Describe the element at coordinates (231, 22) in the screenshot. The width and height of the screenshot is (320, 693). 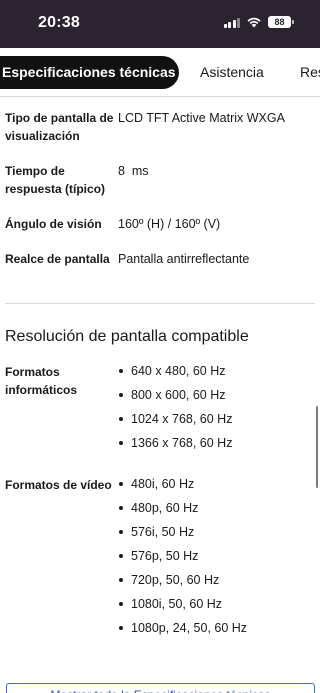
I see `signal-icon` at that location.